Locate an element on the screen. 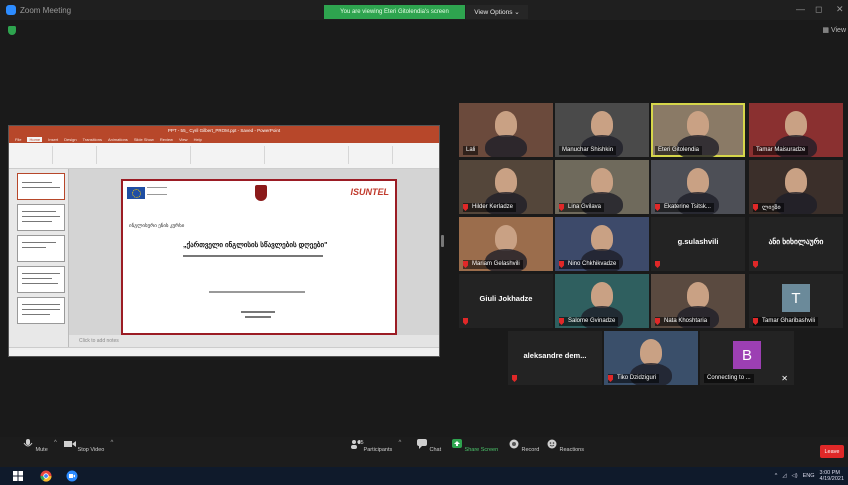 The height and width of the screenshot is (485, 848). participant-name: Tamar Maisuradze is located at coordinates (781, 150).